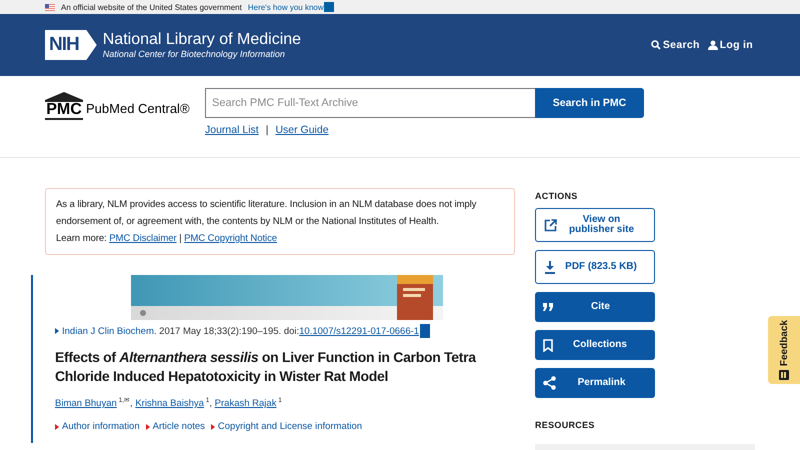  What do you see at coordinates (730, 45) in the screenshot?
I see `login-link: Log in` at bounding box center [730, 45].